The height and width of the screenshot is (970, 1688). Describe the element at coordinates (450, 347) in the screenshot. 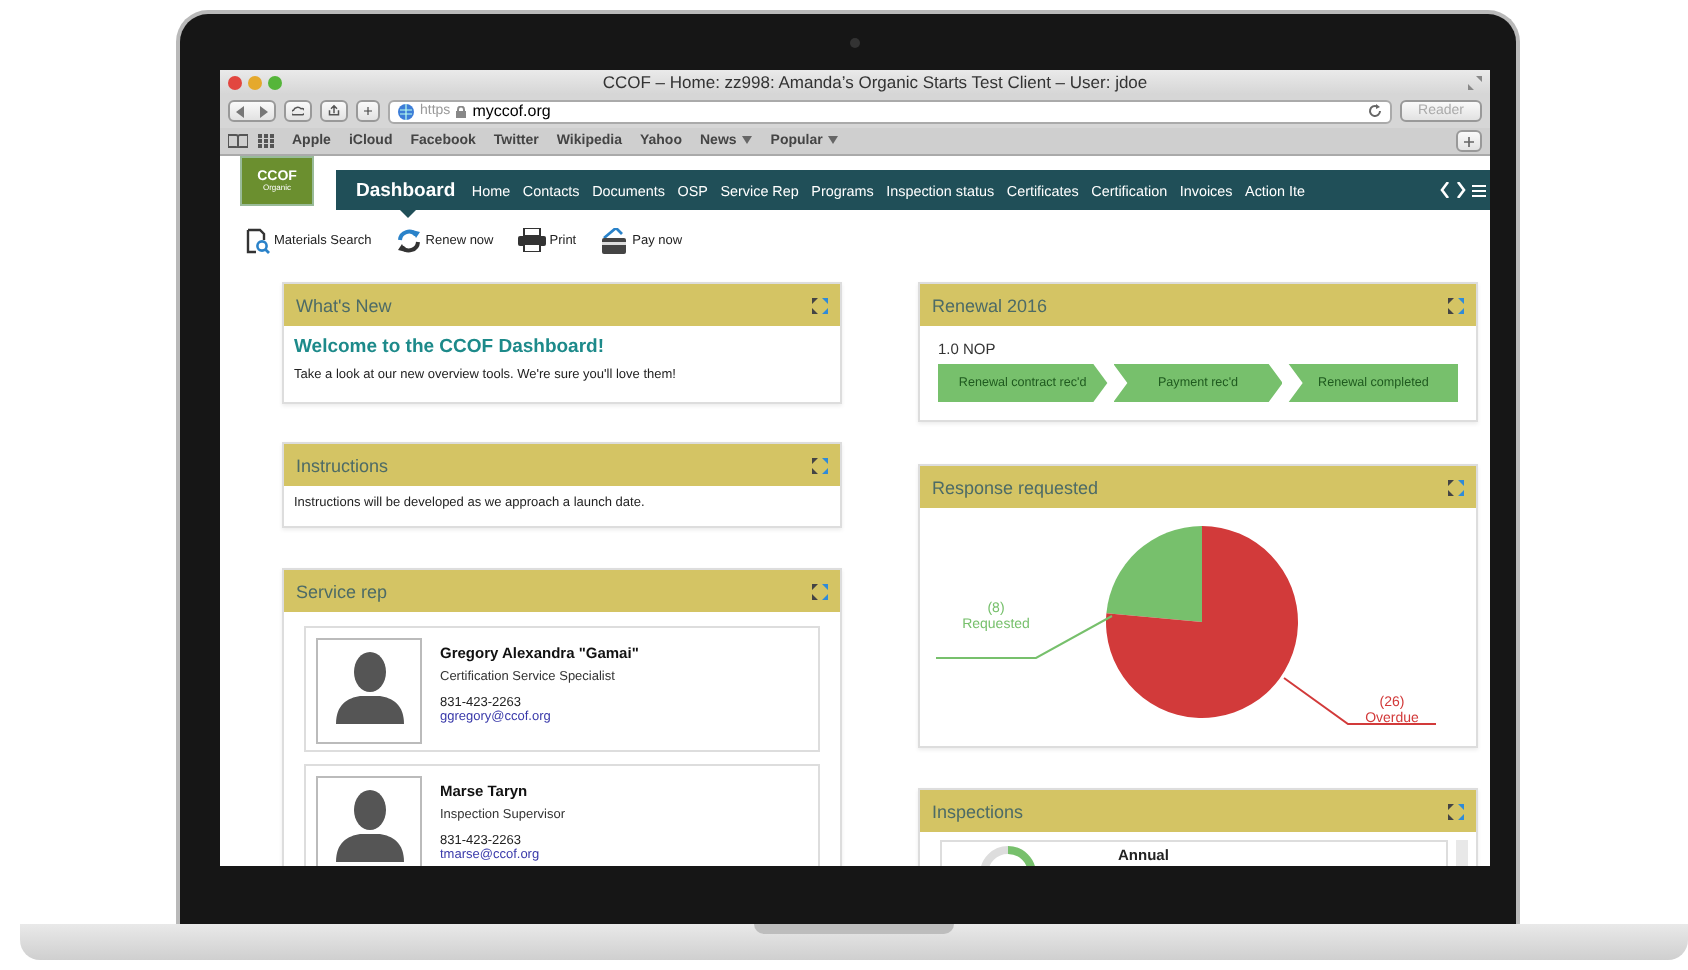

I see `welcome-heading: Welcome to the CCOF Dashboard!` at that location.